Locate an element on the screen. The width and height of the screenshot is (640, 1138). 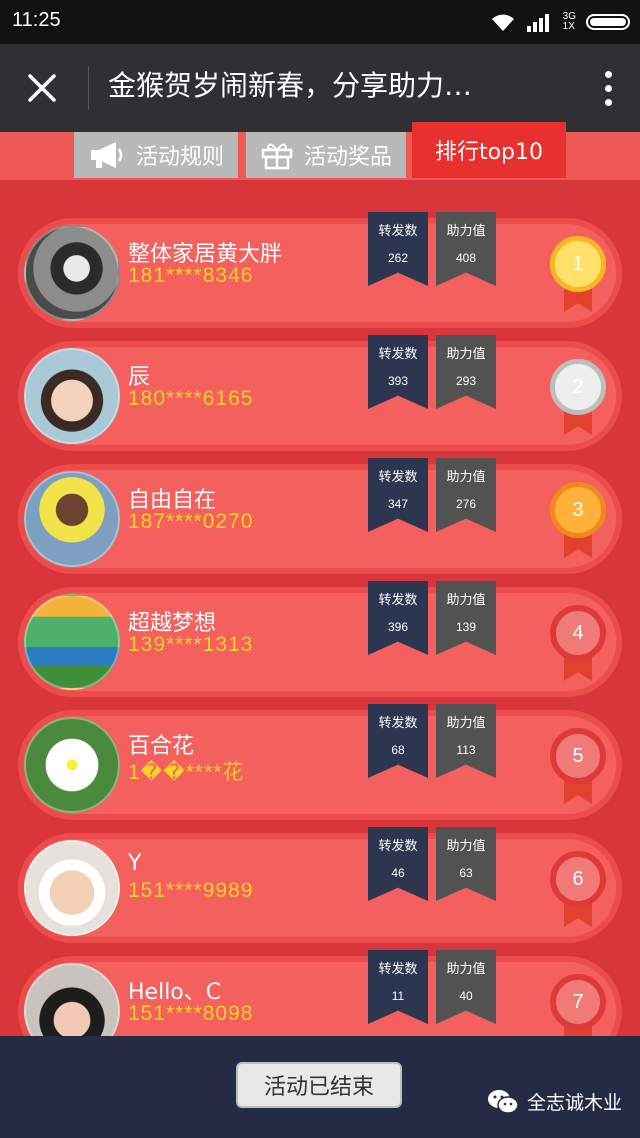
megaphone-icon is located at coordinates (106, 155).